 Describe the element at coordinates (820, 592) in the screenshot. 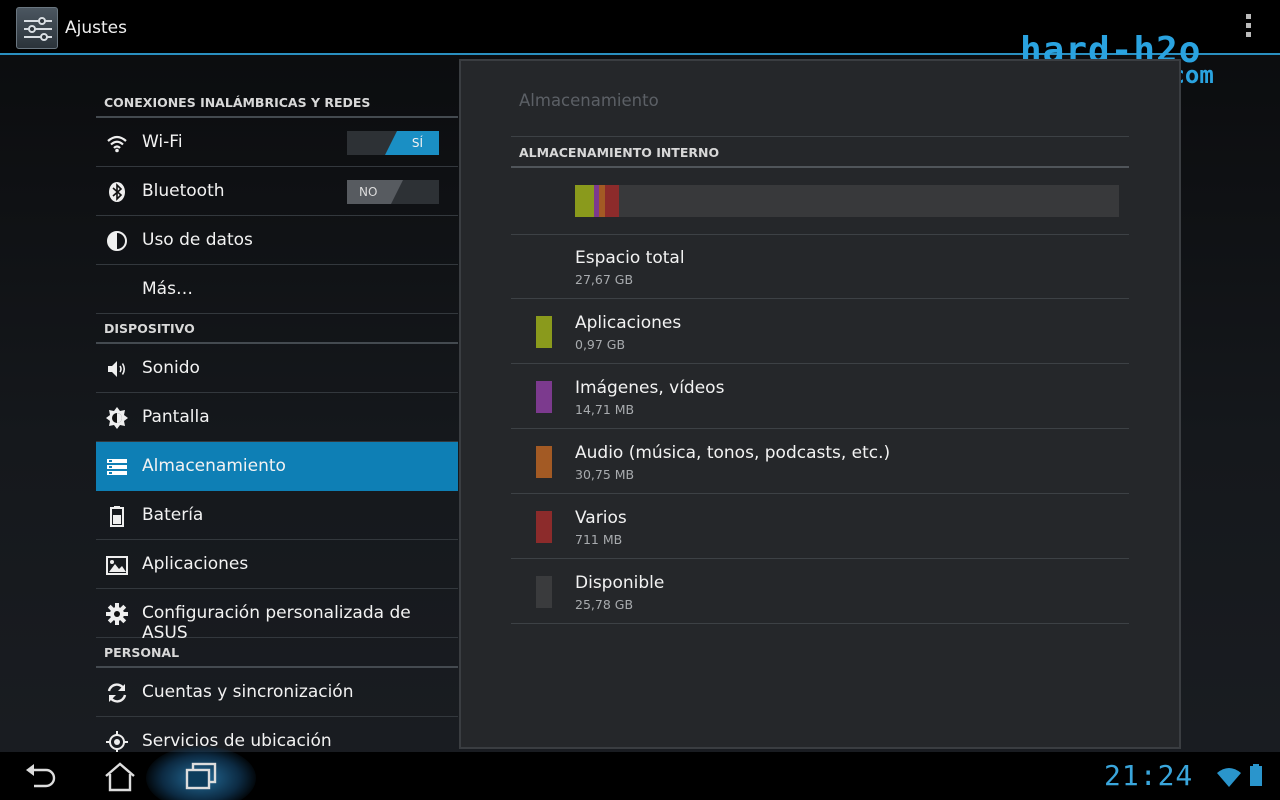

I see `storage-row-available: Disponible 25,78 GB` at that location.